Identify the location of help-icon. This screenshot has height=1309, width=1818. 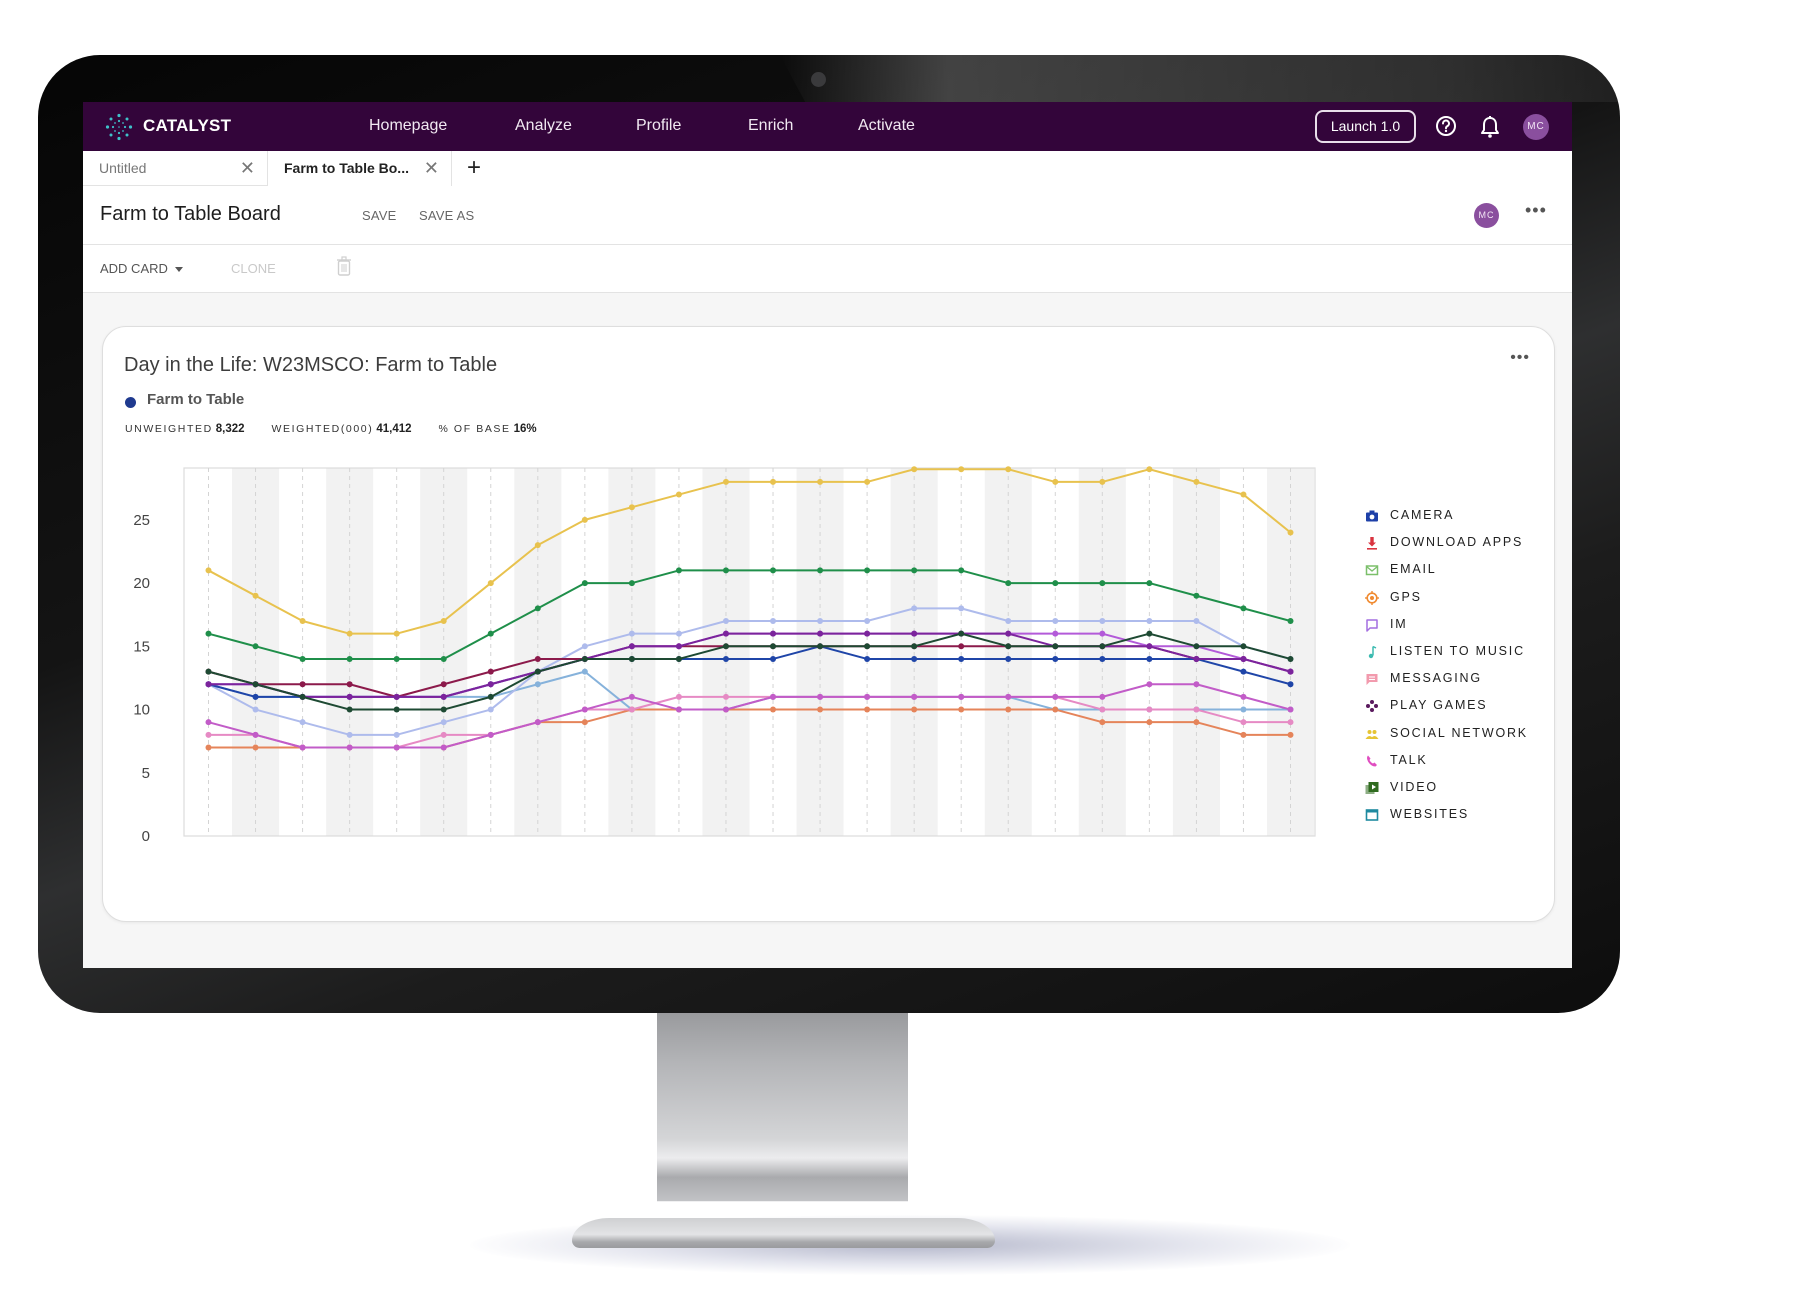
(1446, 126).